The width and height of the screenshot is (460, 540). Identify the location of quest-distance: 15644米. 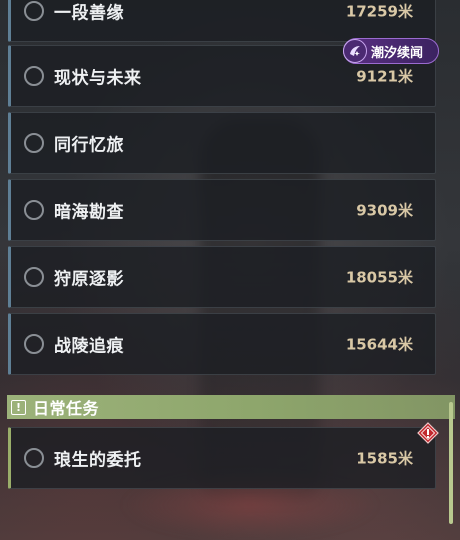
(379, 344).